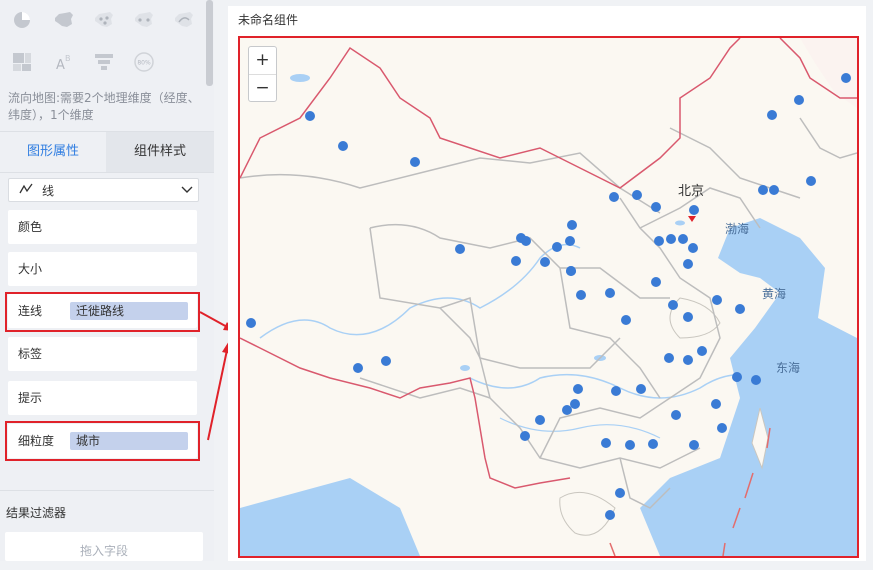  Describe the element at coordinates (262, 88) in the screenshot. I see `zoom-out-button: −` at that location.